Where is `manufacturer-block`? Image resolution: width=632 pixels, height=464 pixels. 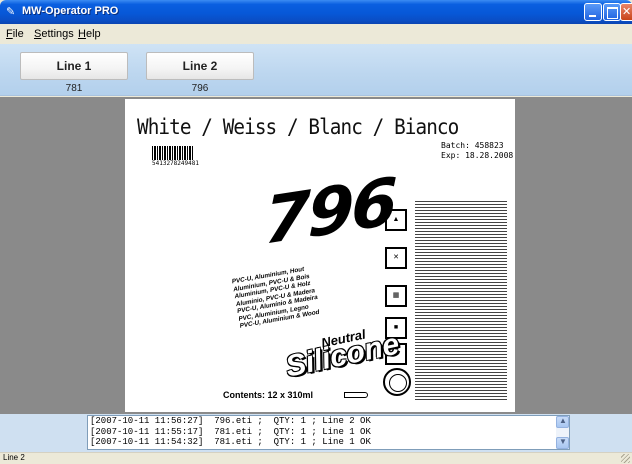
manufacturer-block is located at coordinates (461, 185).